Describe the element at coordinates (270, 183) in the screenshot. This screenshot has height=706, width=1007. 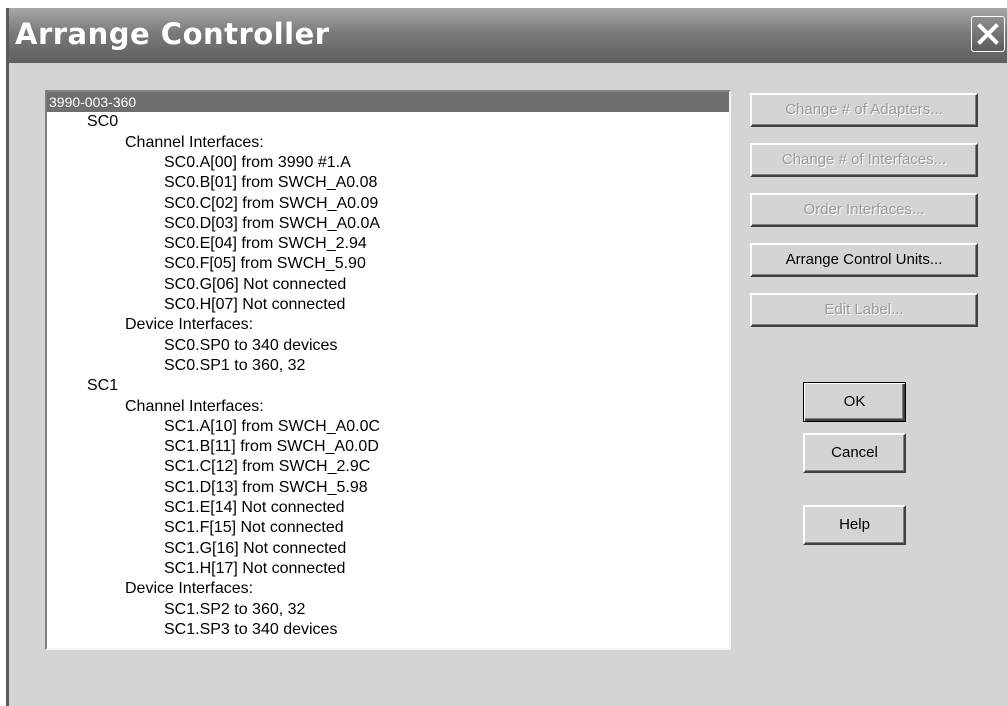
I see `tree-item: SC0.B[01] from SWCH_A0.08` at that location.